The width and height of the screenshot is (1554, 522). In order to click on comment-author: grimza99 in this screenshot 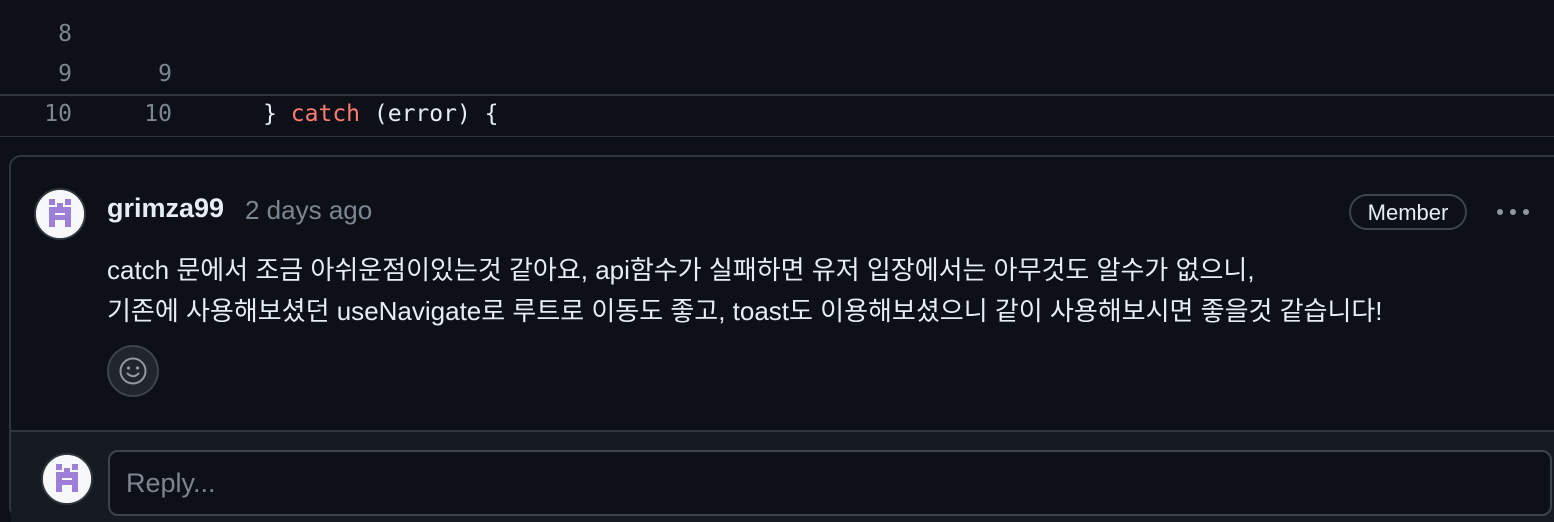, I will do `click(165, 208)`.